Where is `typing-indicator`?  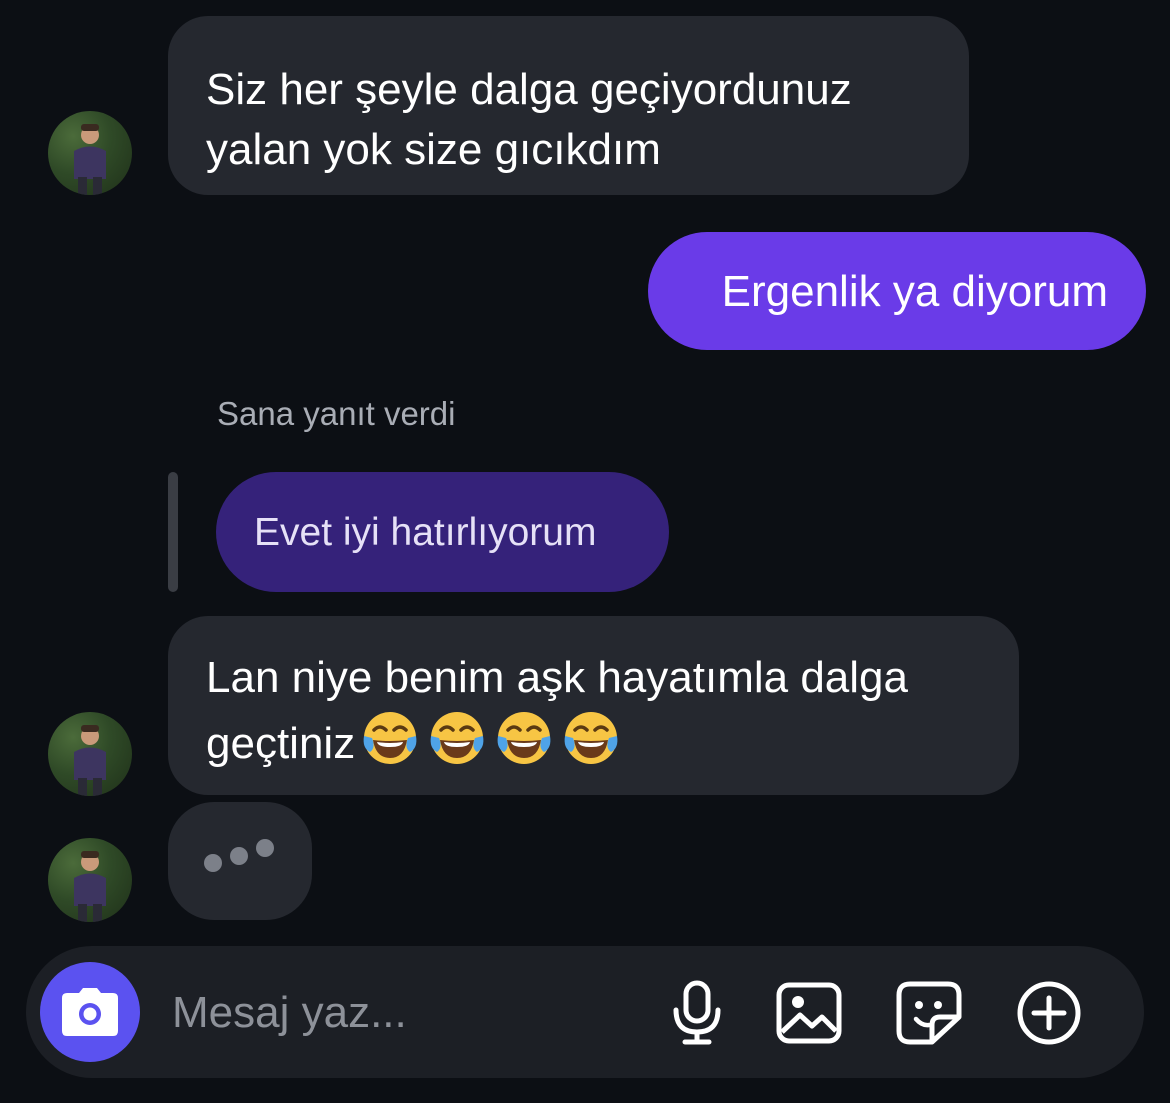
typing-indicator is located at coordinates (240, 861).